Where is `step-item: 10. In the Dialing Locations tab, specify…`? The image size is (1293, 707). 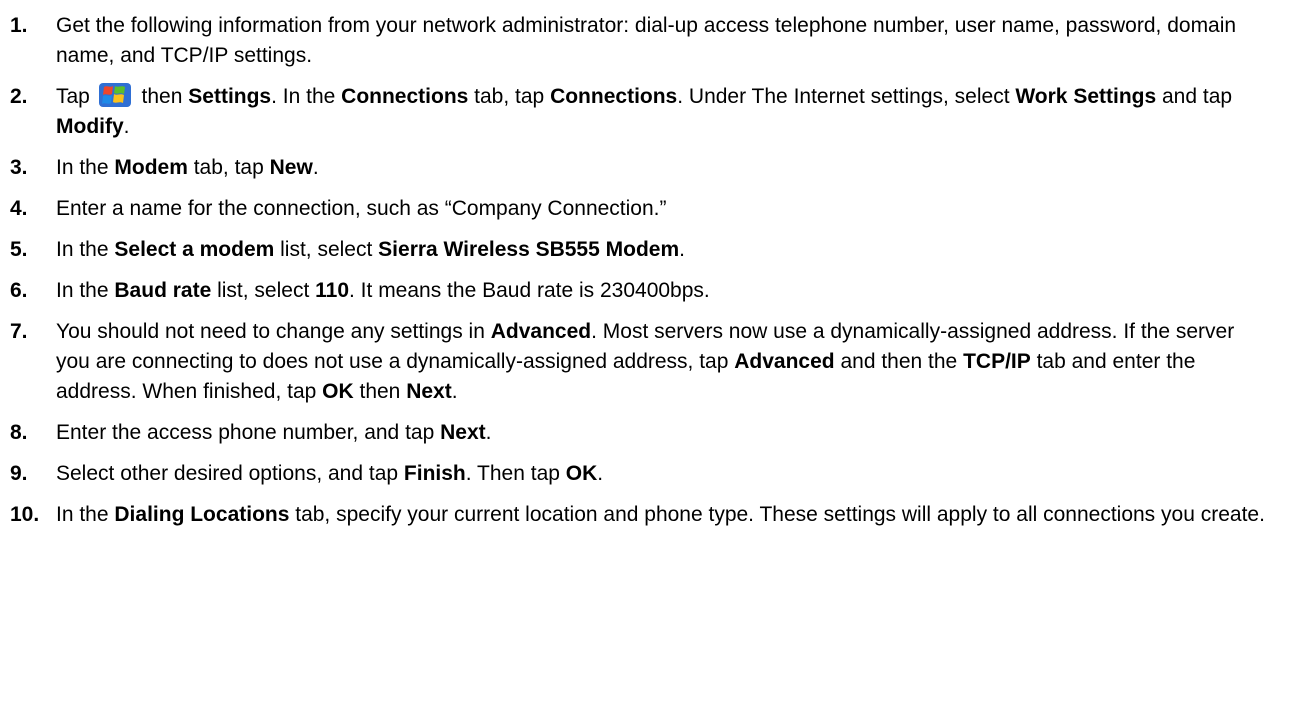
step-item: 10. In the Dialing Locations tab, specify… is located at coordinates (635, 515).